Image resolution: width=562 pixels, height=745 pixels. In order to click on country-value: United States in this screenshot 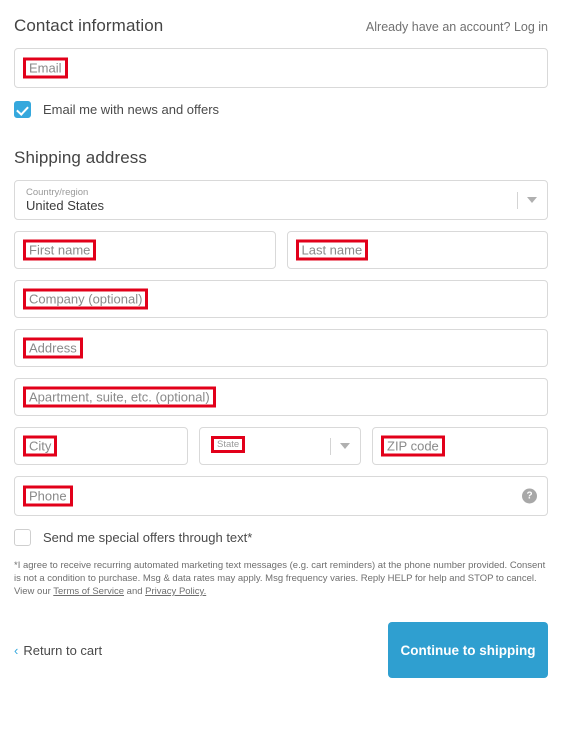, I will do `click(65, 205)`.